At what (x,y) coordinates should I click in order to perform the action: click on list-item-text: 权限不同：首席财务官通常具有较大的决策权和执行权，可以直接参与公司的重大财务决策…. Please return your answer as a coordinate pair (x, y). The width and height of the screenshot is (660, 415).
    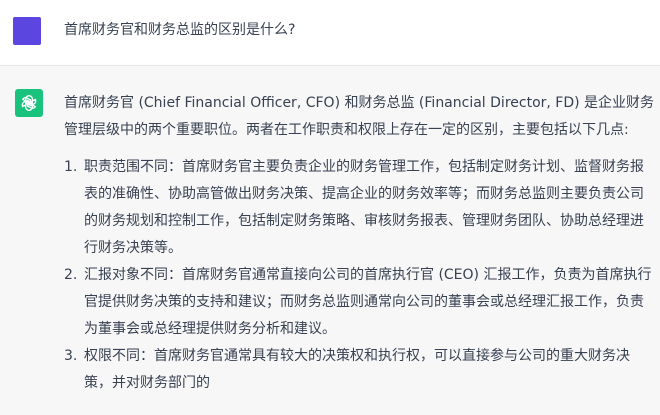
    Looking at the image, I should click on (357, 369).